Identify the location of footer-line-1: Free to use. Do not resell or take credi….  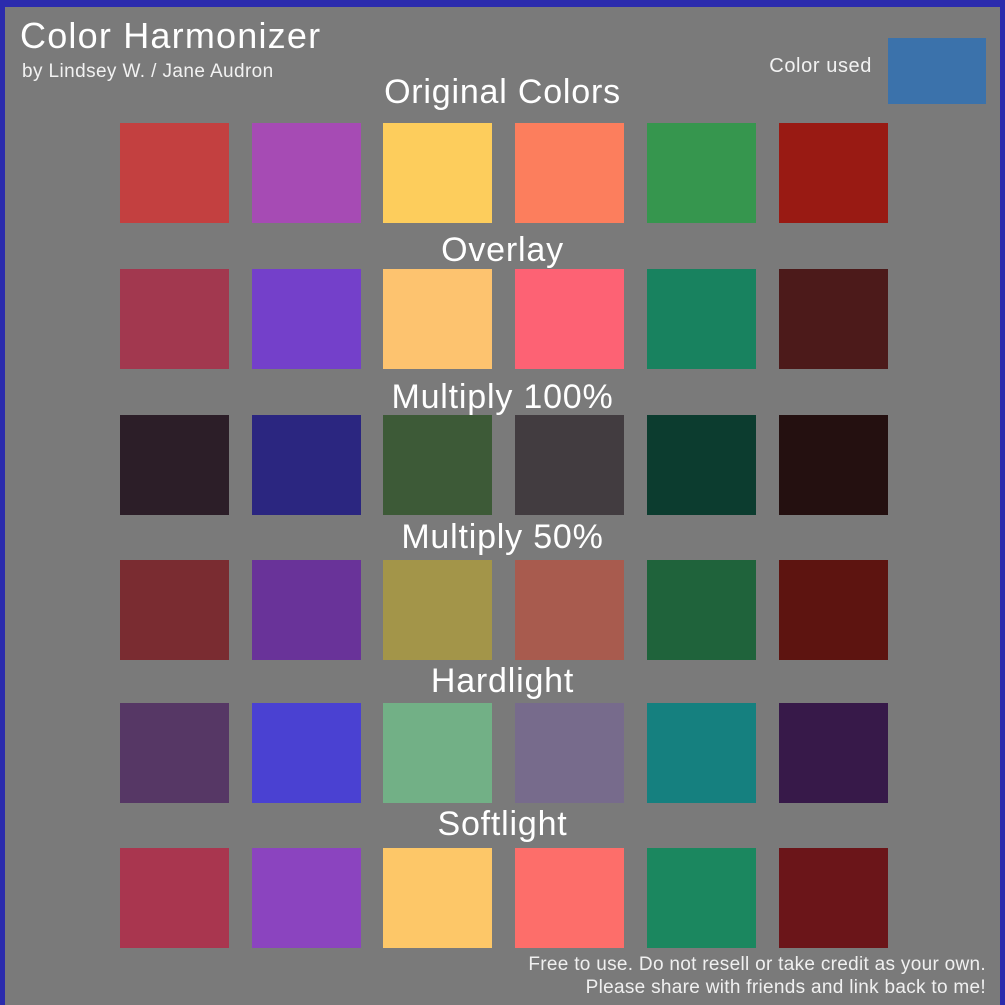
(757, 964).